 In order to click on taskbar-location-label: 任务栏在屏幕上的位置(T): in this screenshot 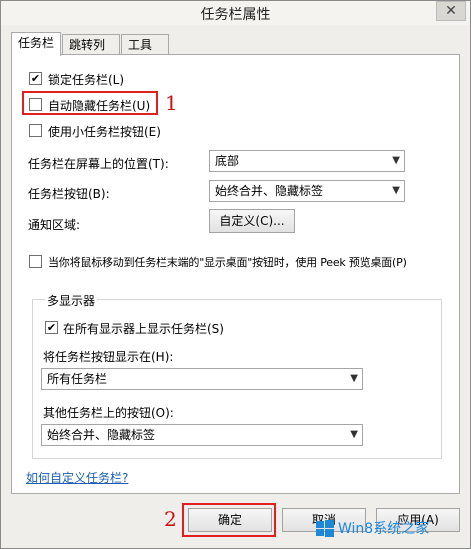, I will do `click(98, 164)`.